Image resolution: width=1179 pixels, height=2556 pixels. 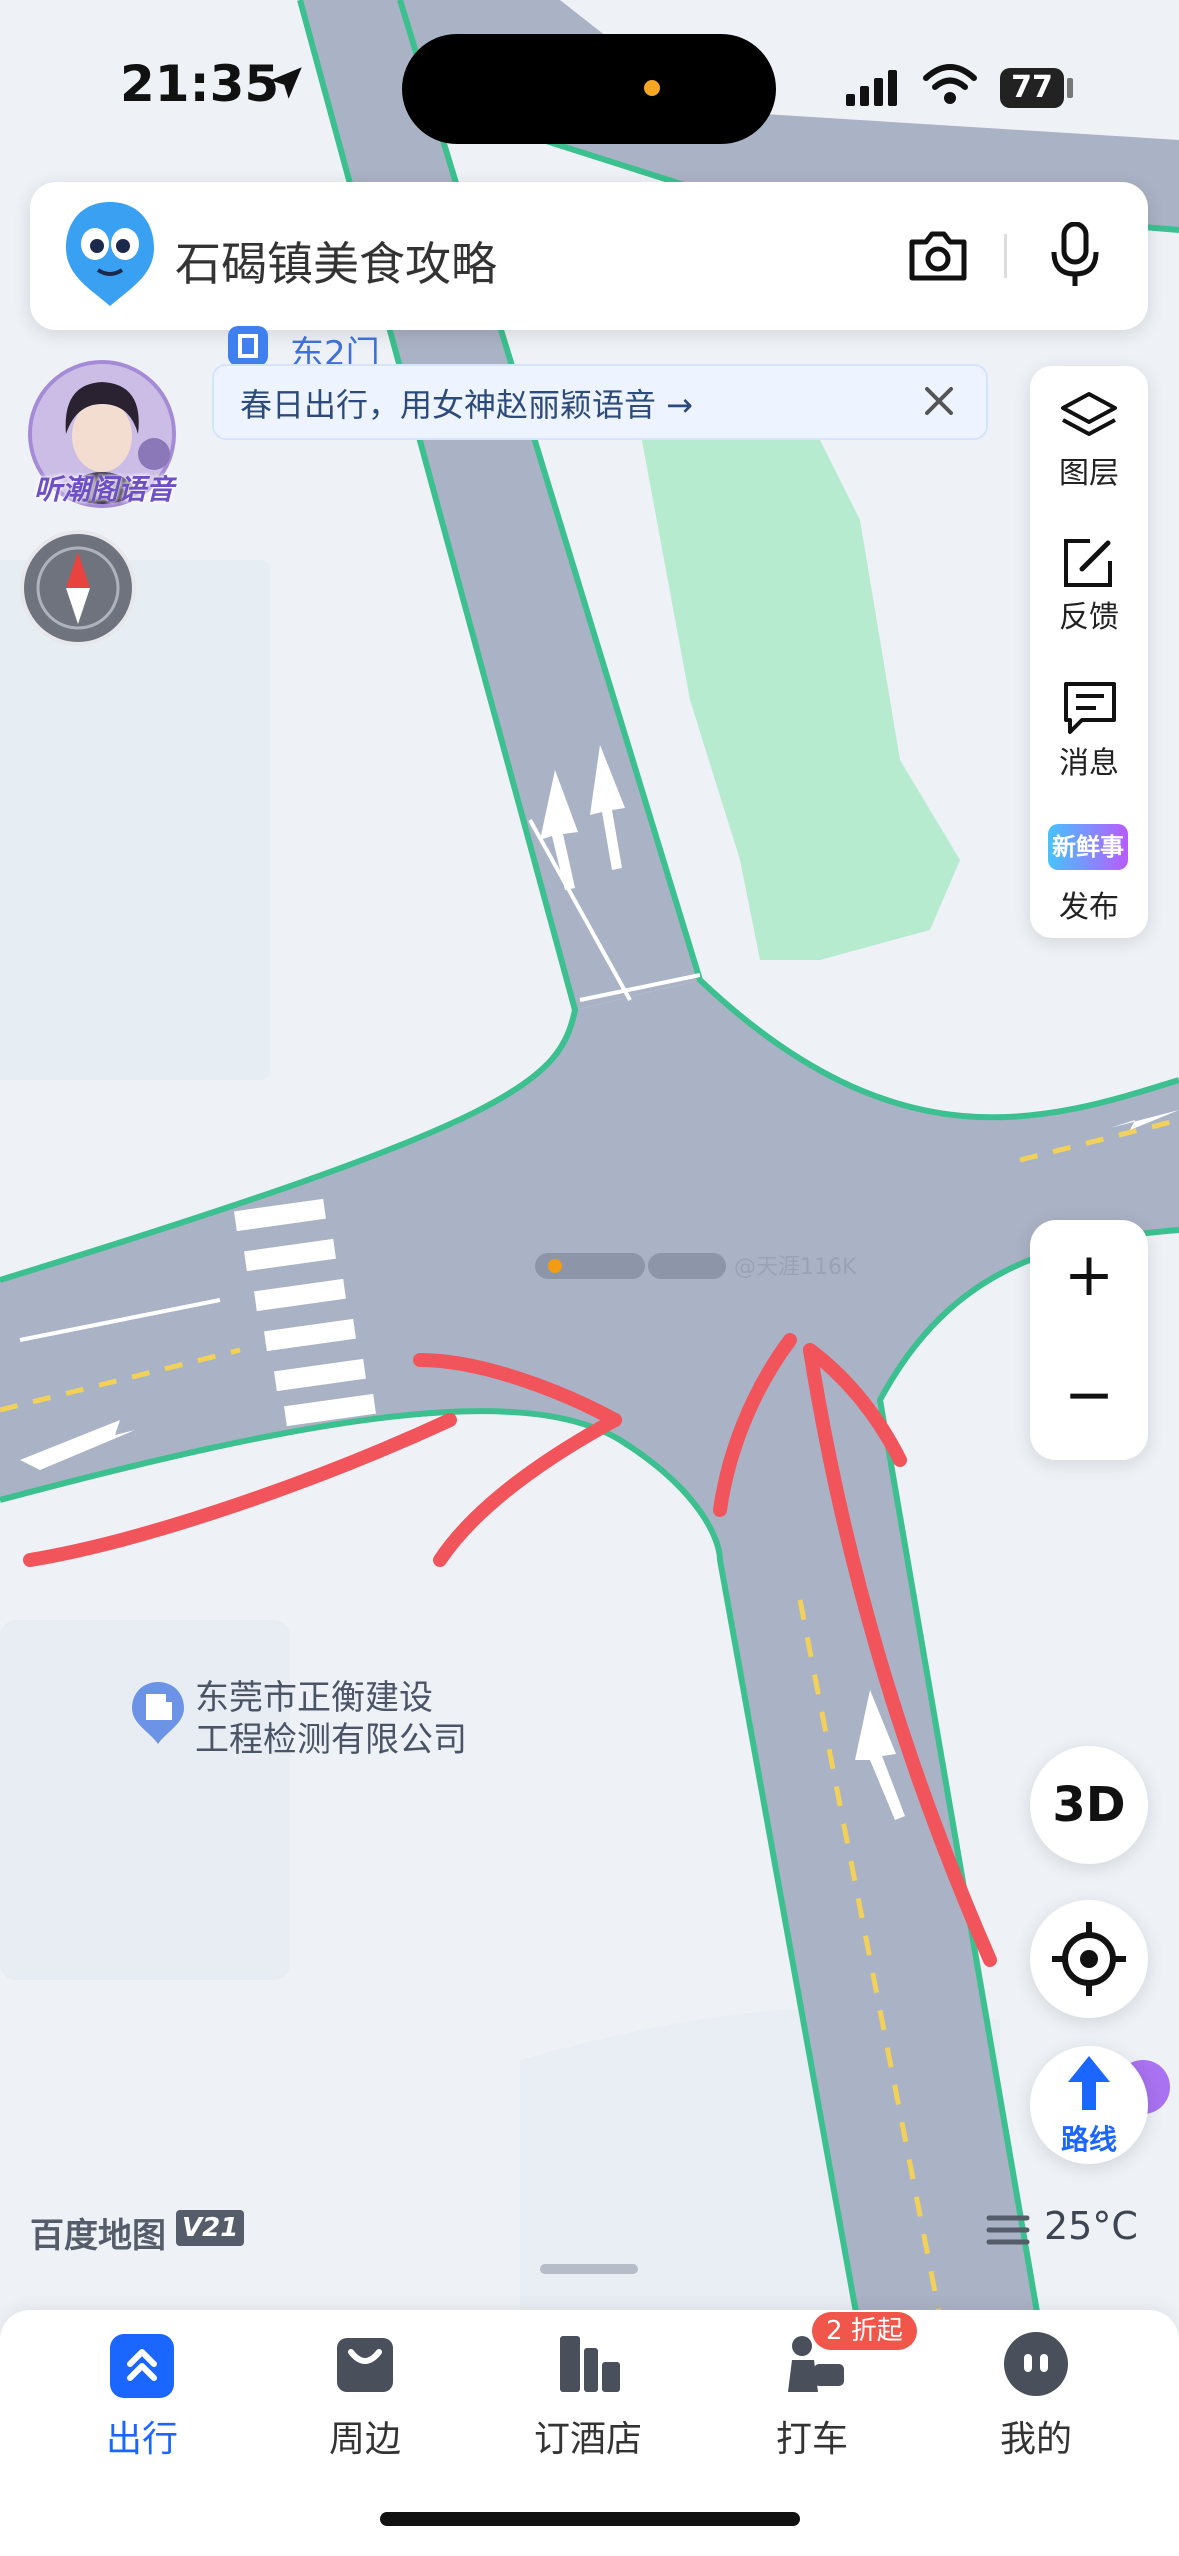 What do you see at coordinates (158, 1715) in the screenshot?
I see `company-poi-icon` at bounding box center [158, 1715].